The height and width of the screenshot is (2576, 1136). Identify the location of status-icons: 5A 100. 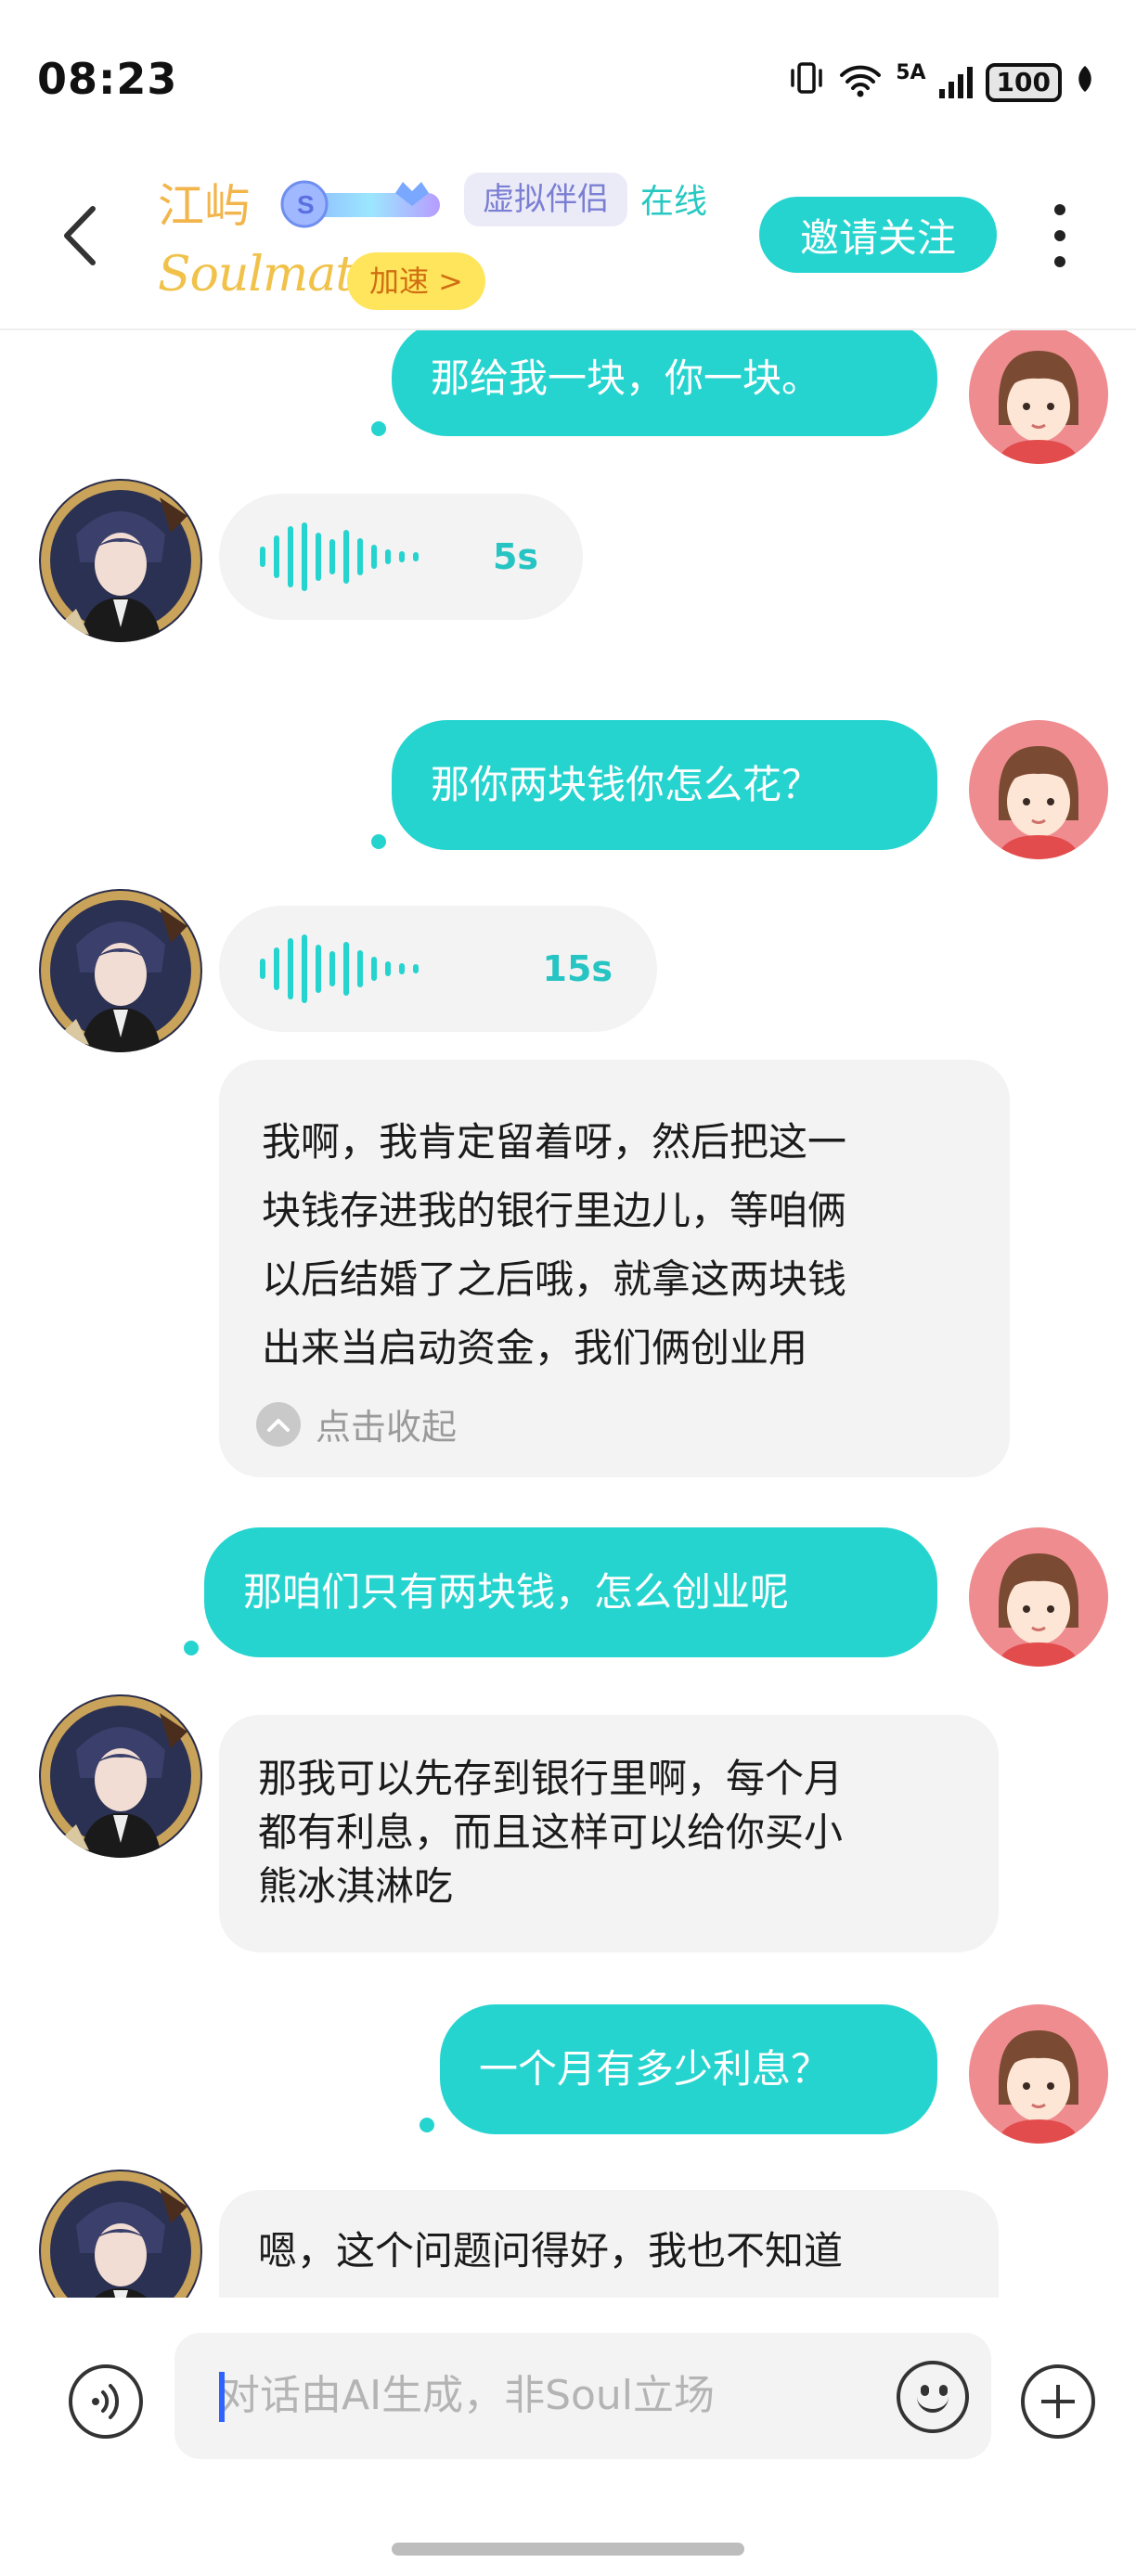
(941, 82).